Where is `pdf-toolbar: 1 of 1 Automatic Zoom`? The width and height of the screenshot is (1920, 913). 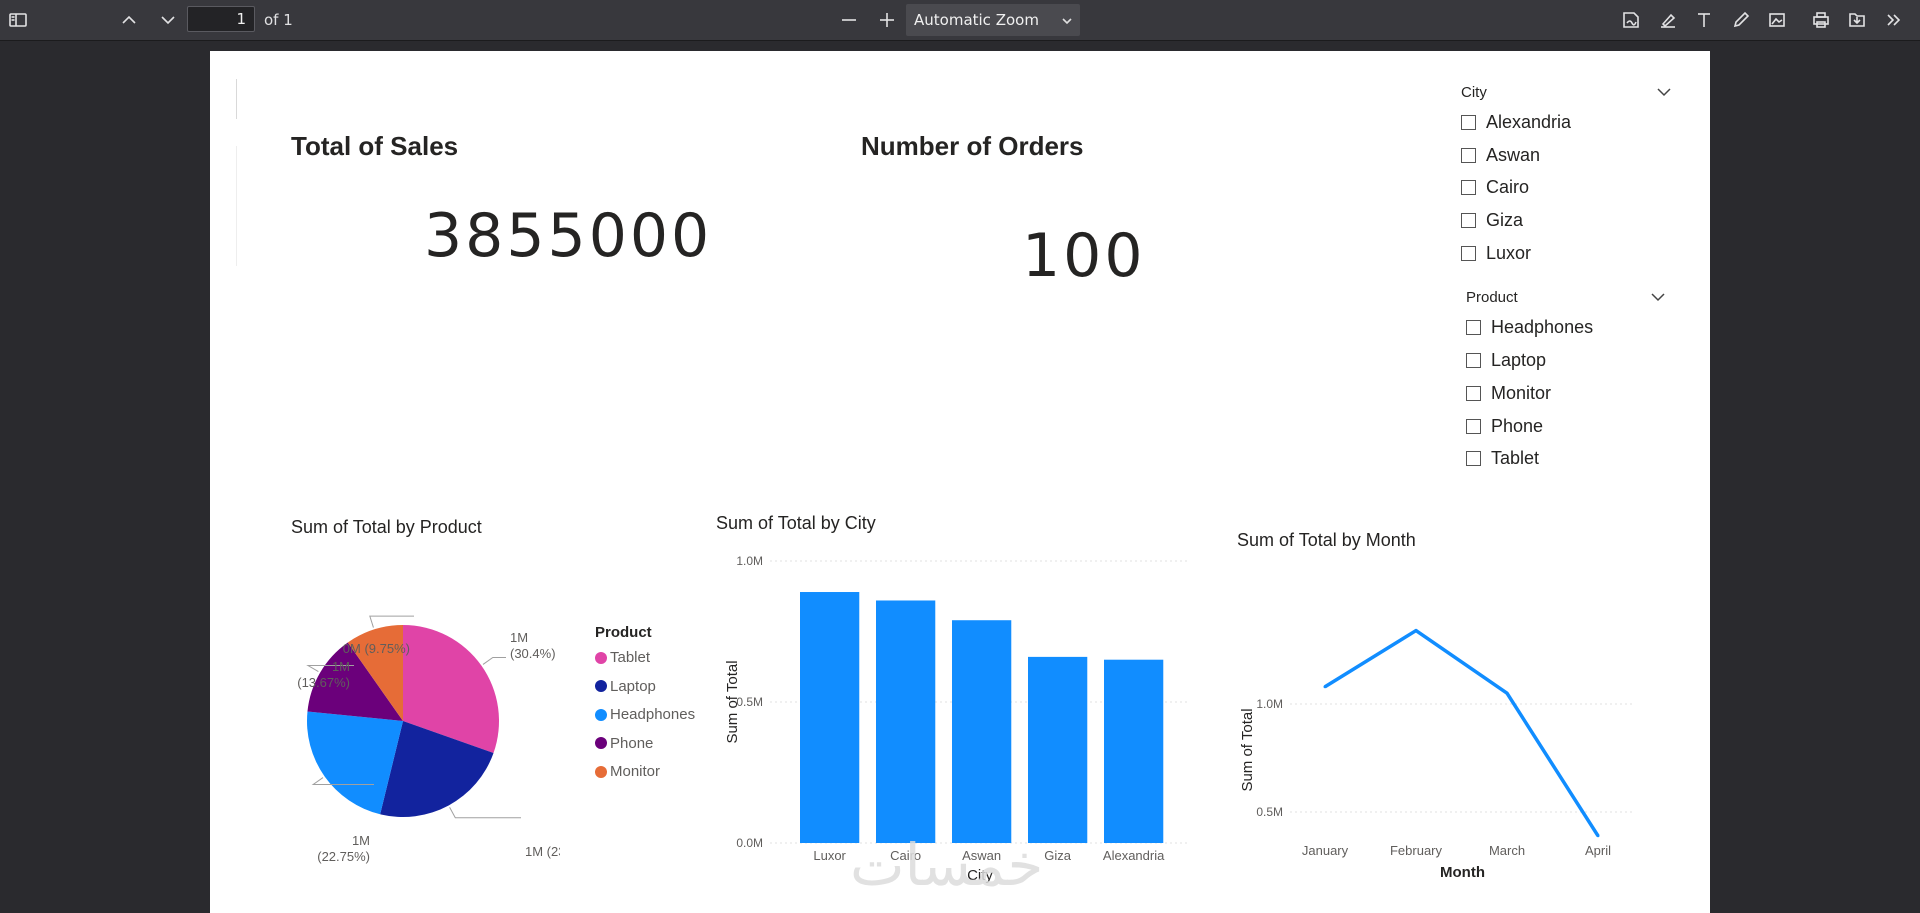 pdf-toolbar: 1 of 1 Automatic Zoom is located at coordinates (960, 20).